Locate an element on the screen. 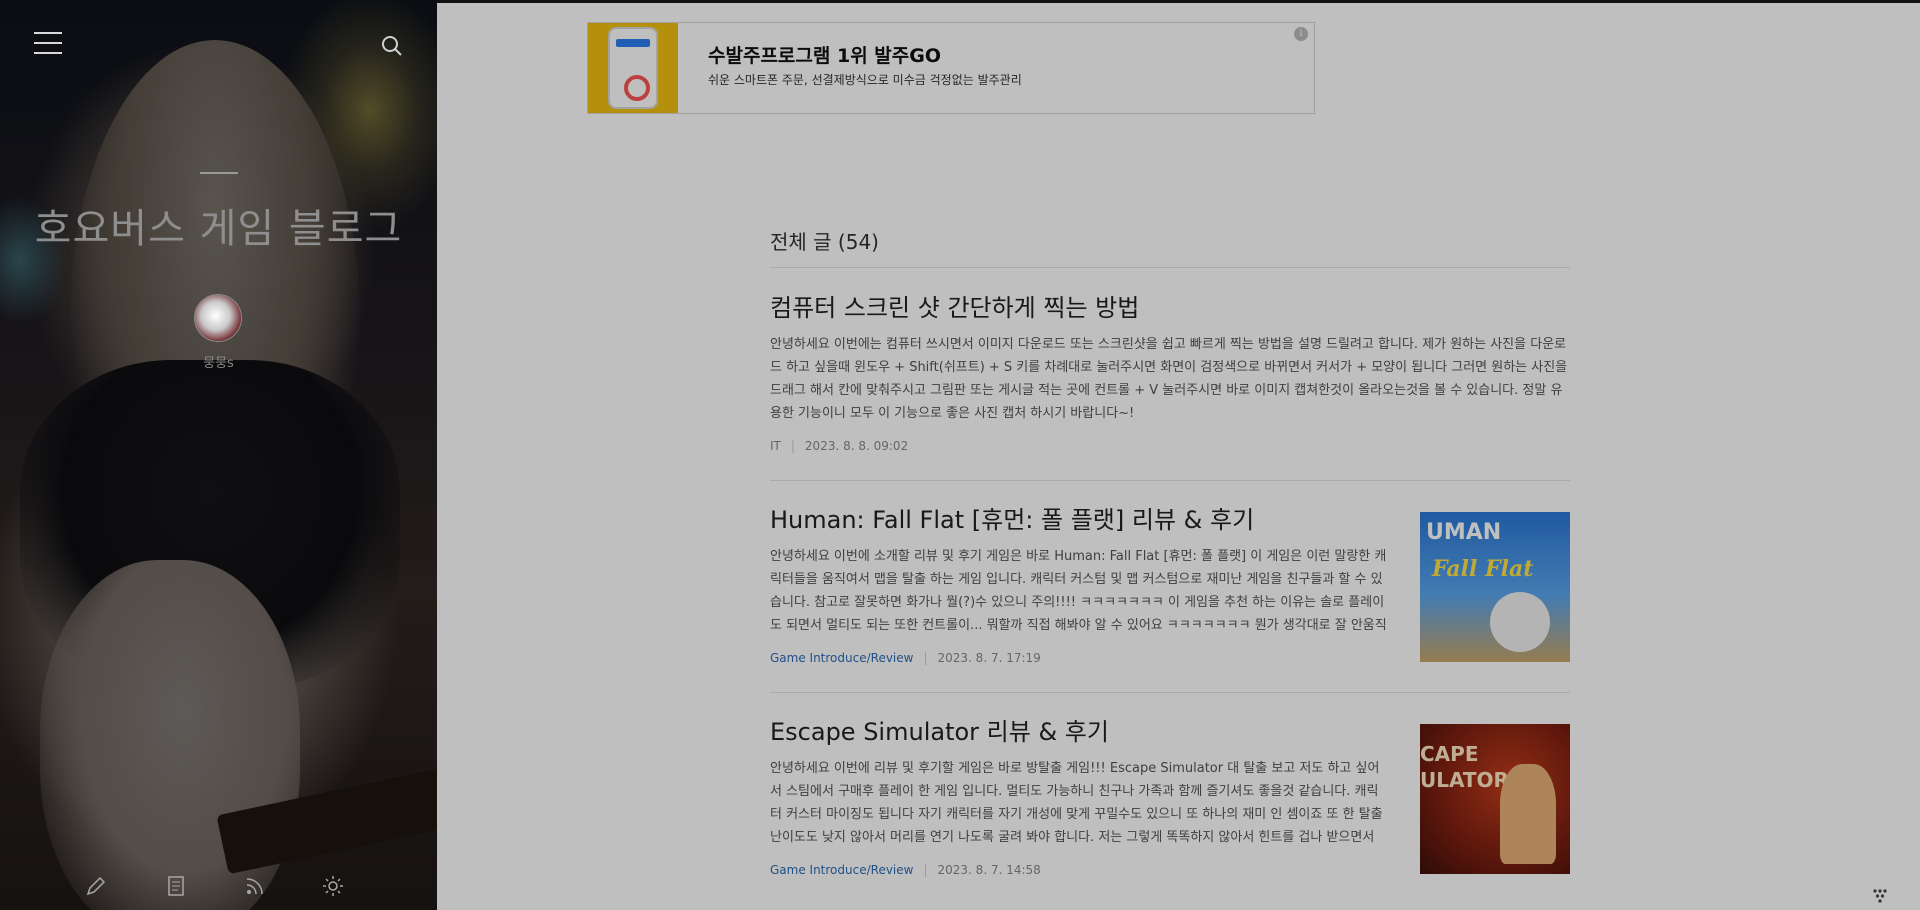 The height and width of the screenshot is (910, 1920). phone-image is located at coordinates (633, 68).